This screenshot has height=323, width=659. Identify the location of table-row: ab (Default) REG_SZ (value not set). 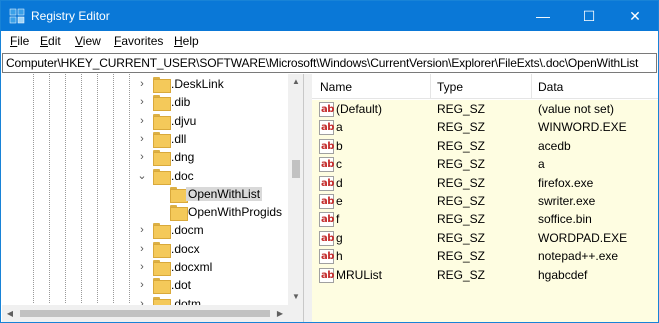
(485, 109).